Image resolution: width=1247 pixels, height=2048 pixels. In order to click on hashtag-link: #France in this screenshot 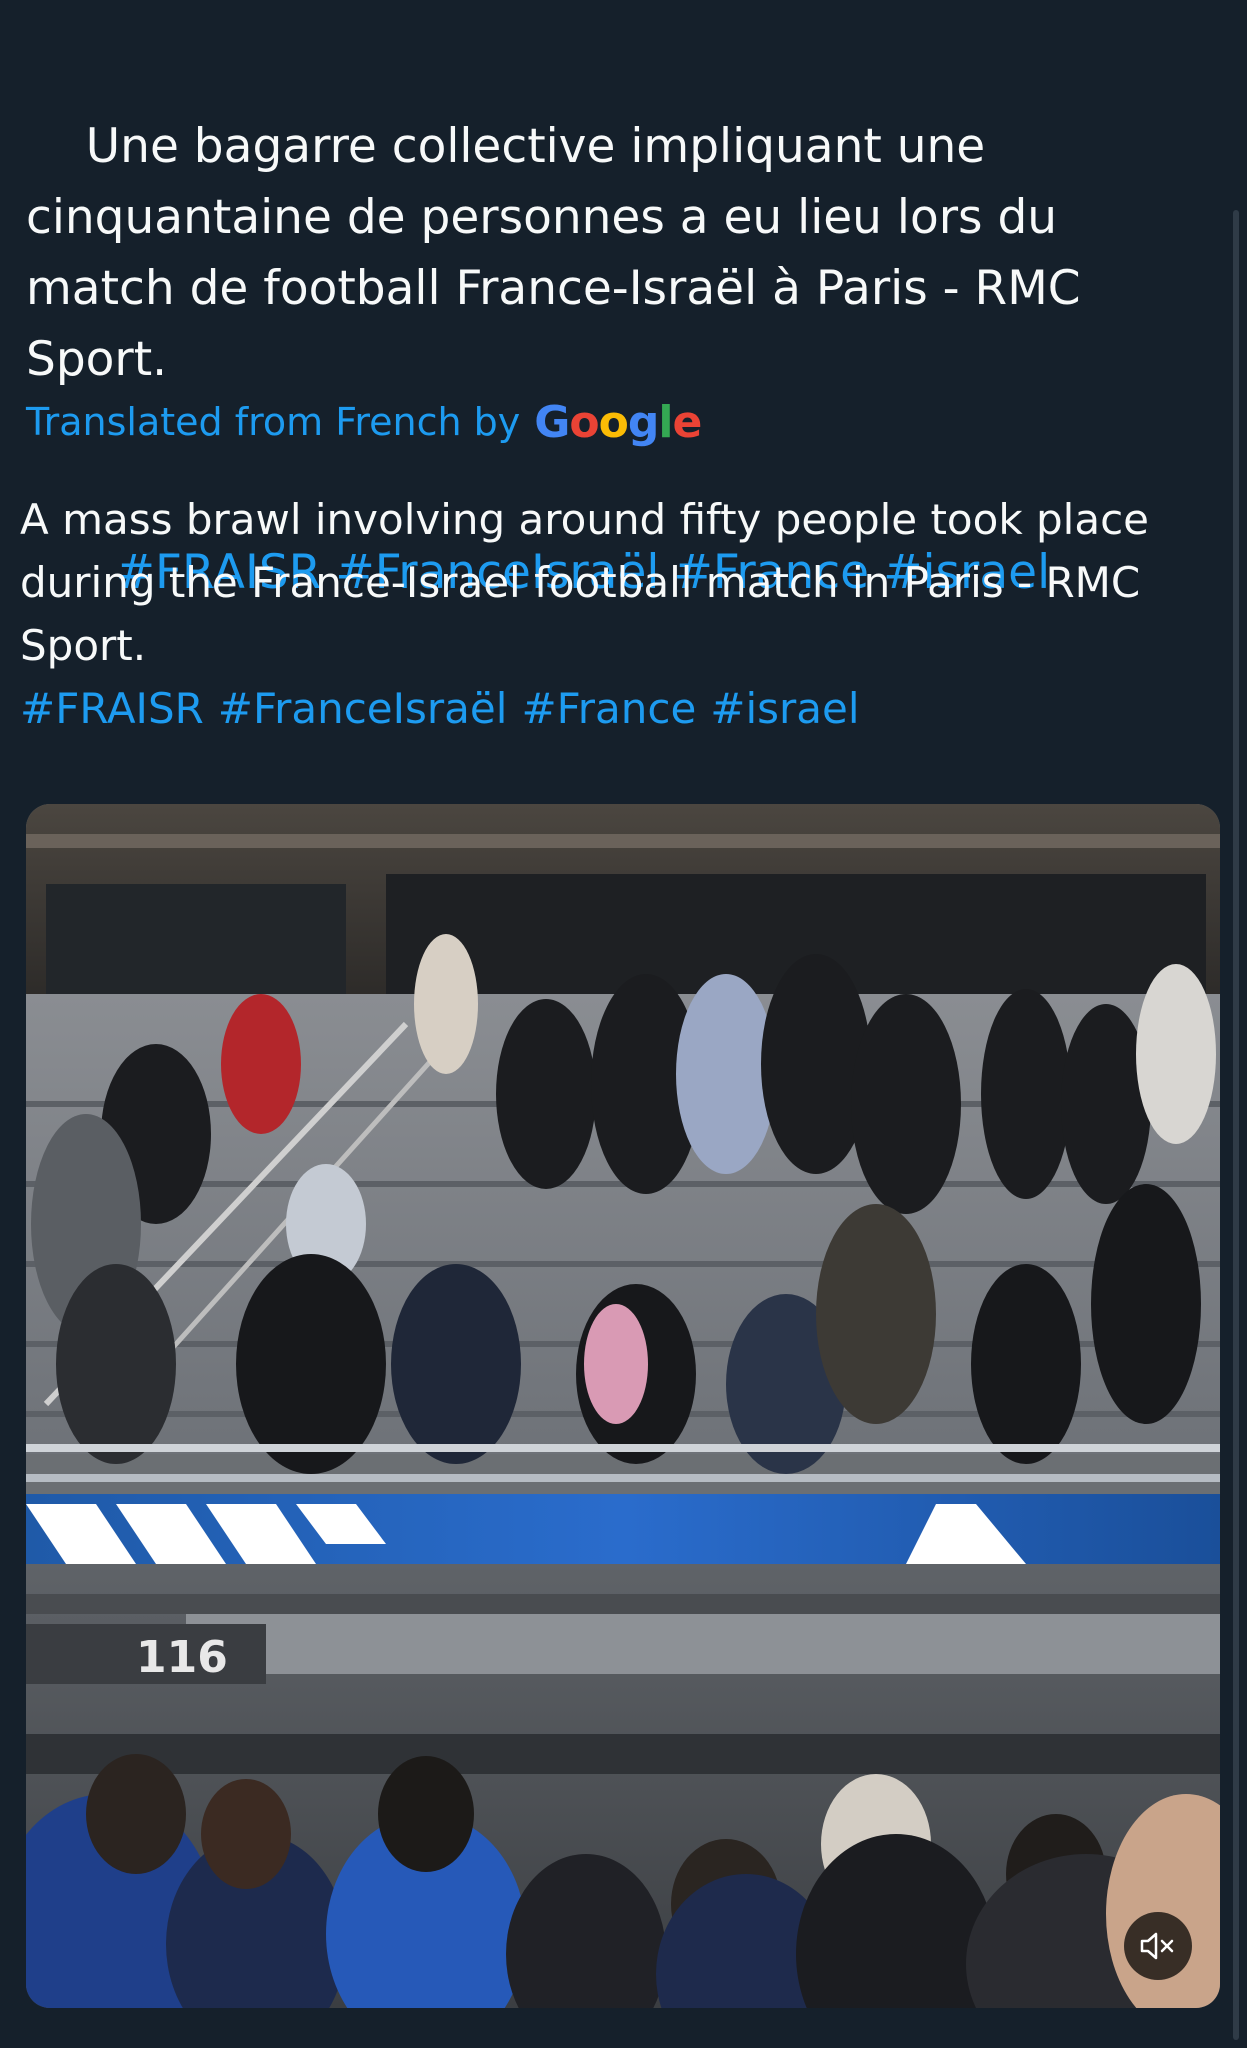, I will do `click(608, 708)`.